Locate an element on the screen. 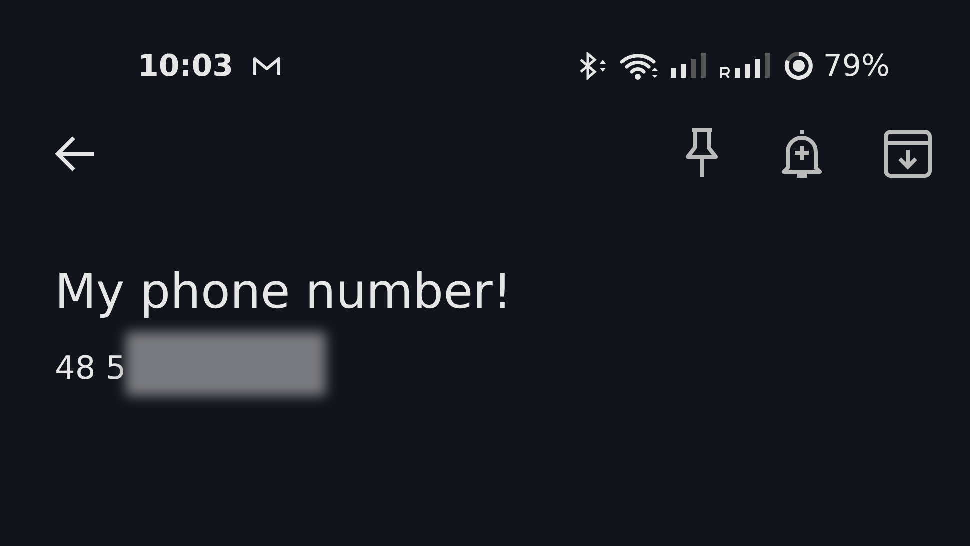  battery-percent: 79% is located at coordinates (856, 66).